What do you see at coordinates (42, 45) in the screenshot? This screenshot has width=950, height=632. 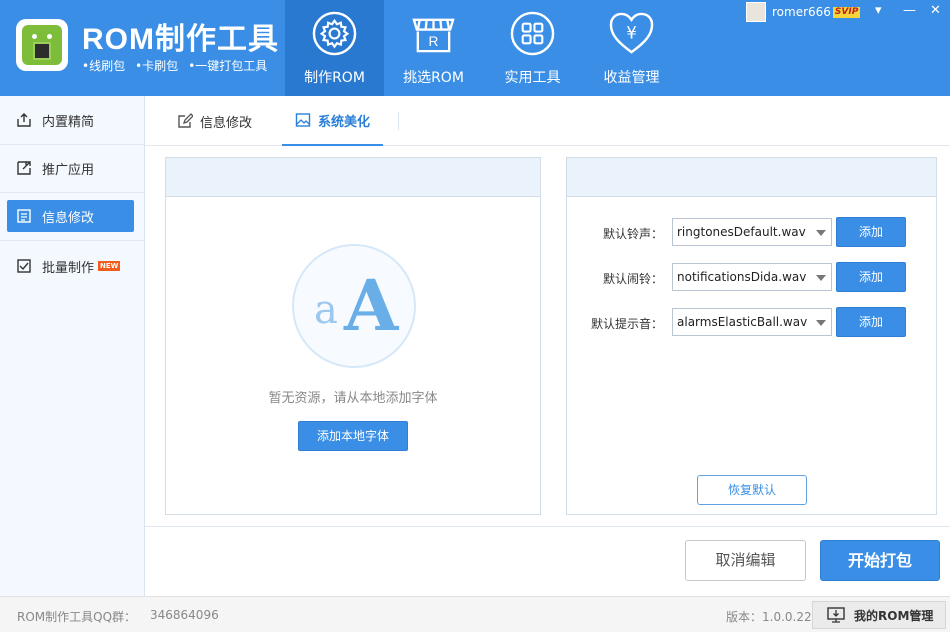 I see `android-logo-icon` at bounding box center [42, 45].